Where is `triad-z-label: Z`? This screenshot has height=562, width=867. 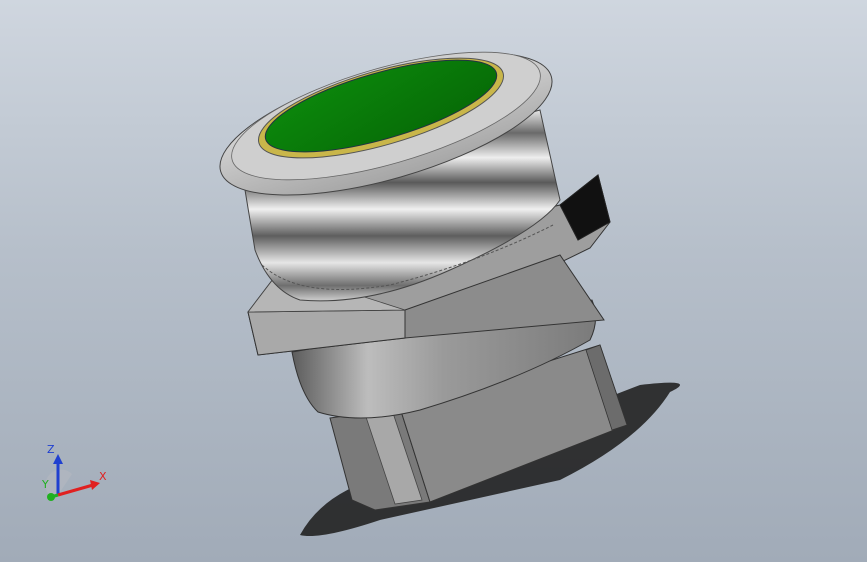 triad-z-label: Z is located at coordinates (51, 449).